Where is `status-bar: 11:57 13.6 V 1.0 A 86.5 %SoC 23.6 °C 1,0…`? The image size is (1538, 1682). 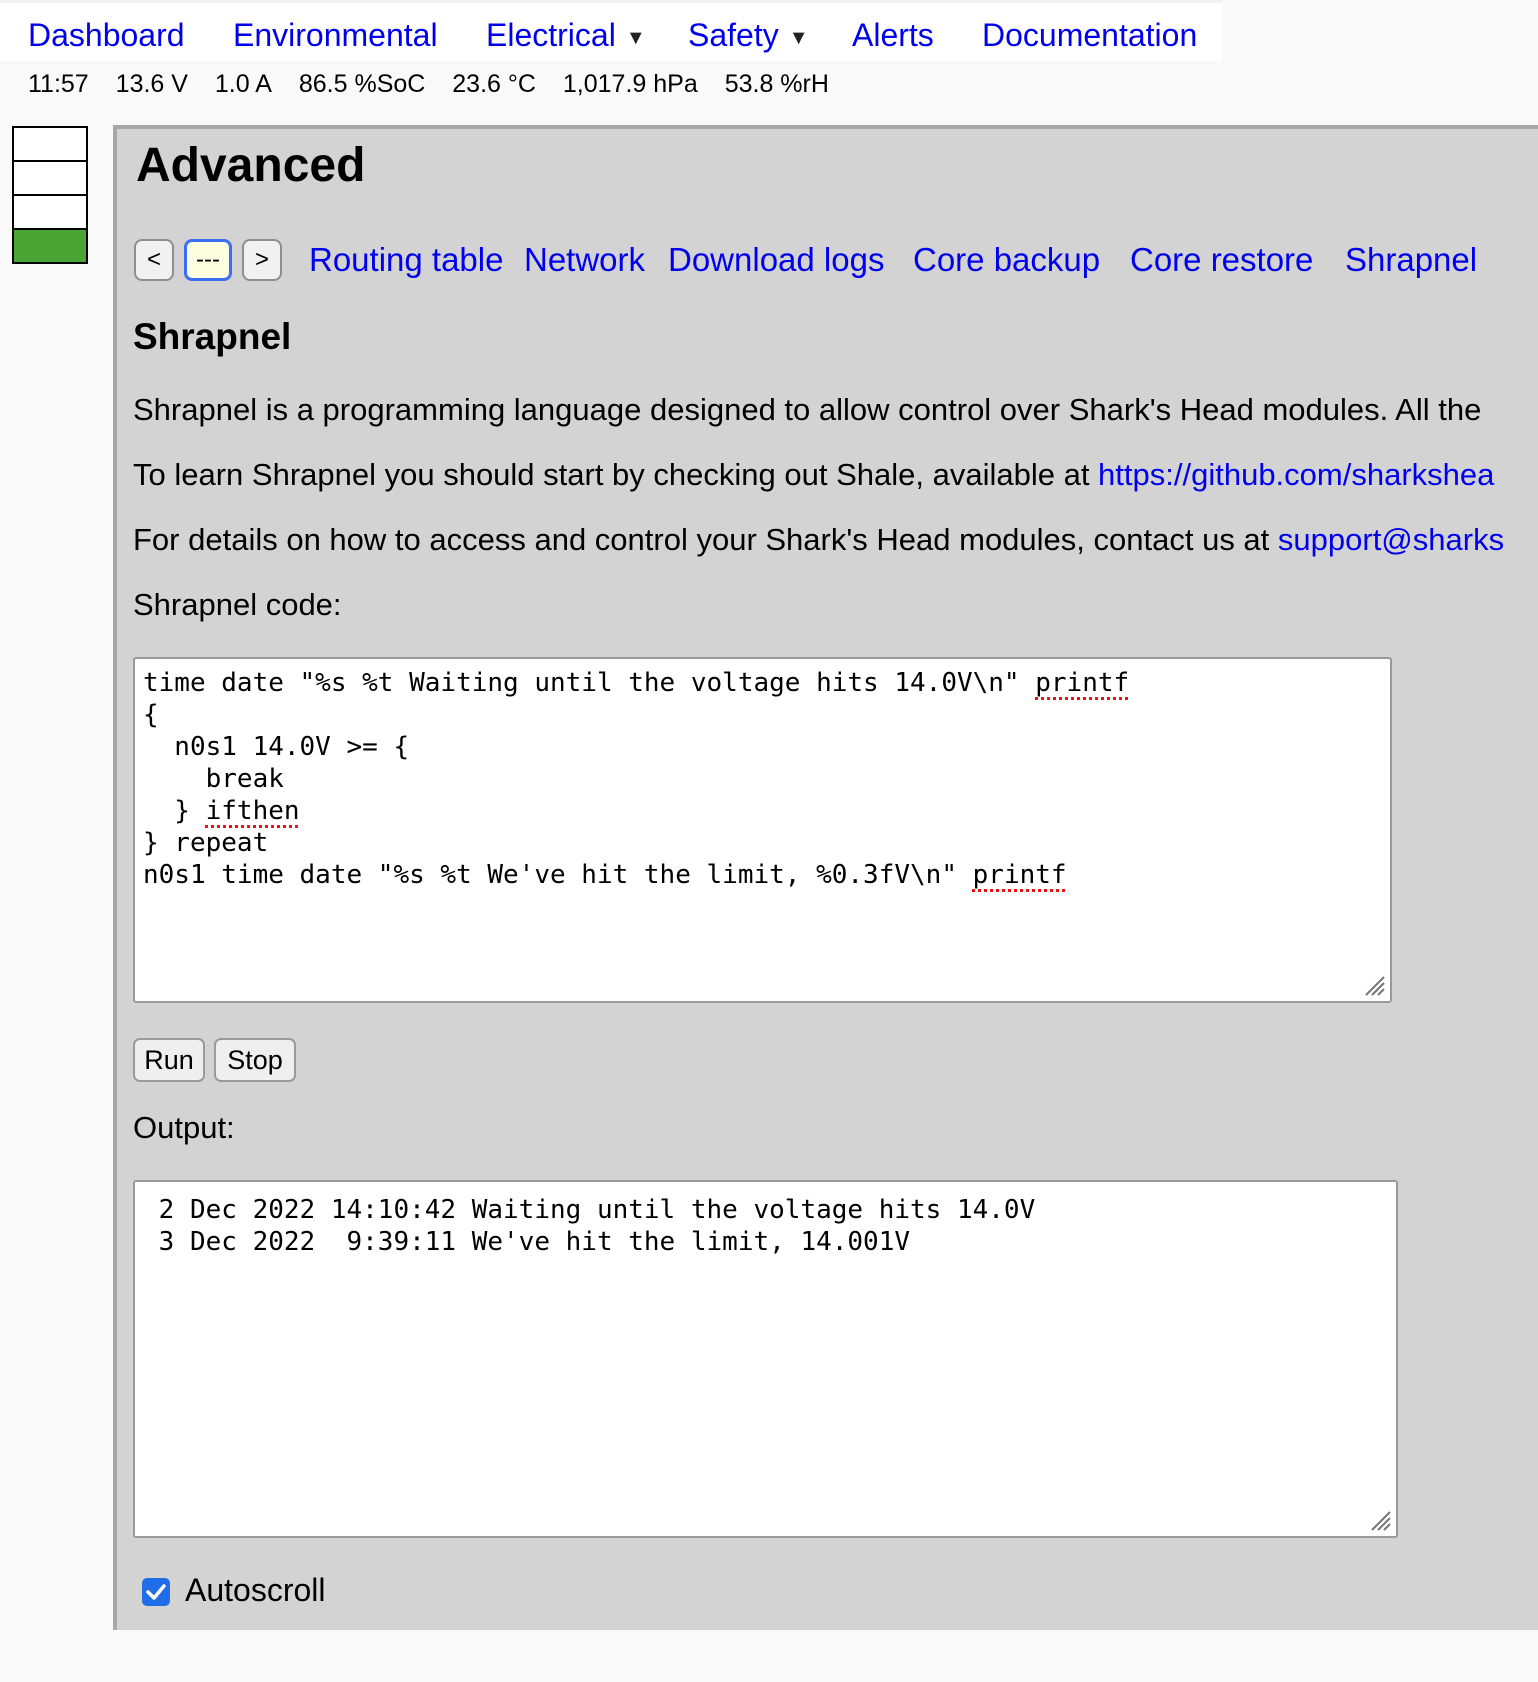
status-bar: 11:57 13.6 V 1.0 A 86.5 %SoC 23.6 °C 1,0… is located at coordinates (438, 84).